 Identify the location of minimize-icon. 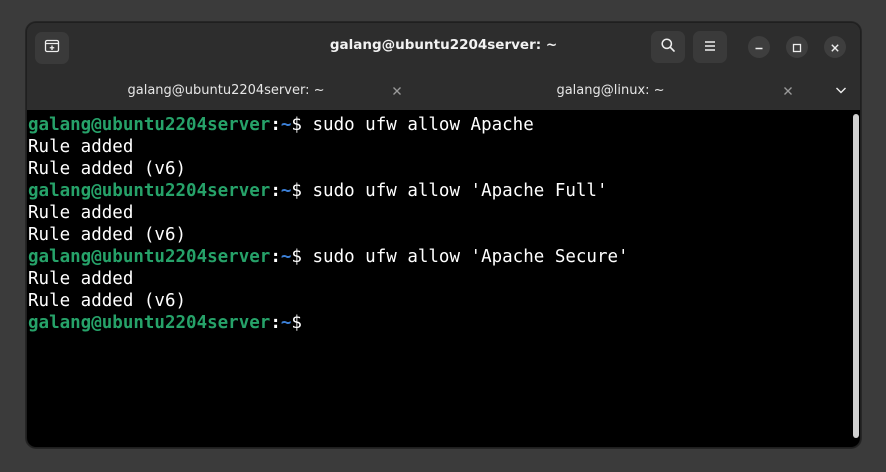
(759, 47).